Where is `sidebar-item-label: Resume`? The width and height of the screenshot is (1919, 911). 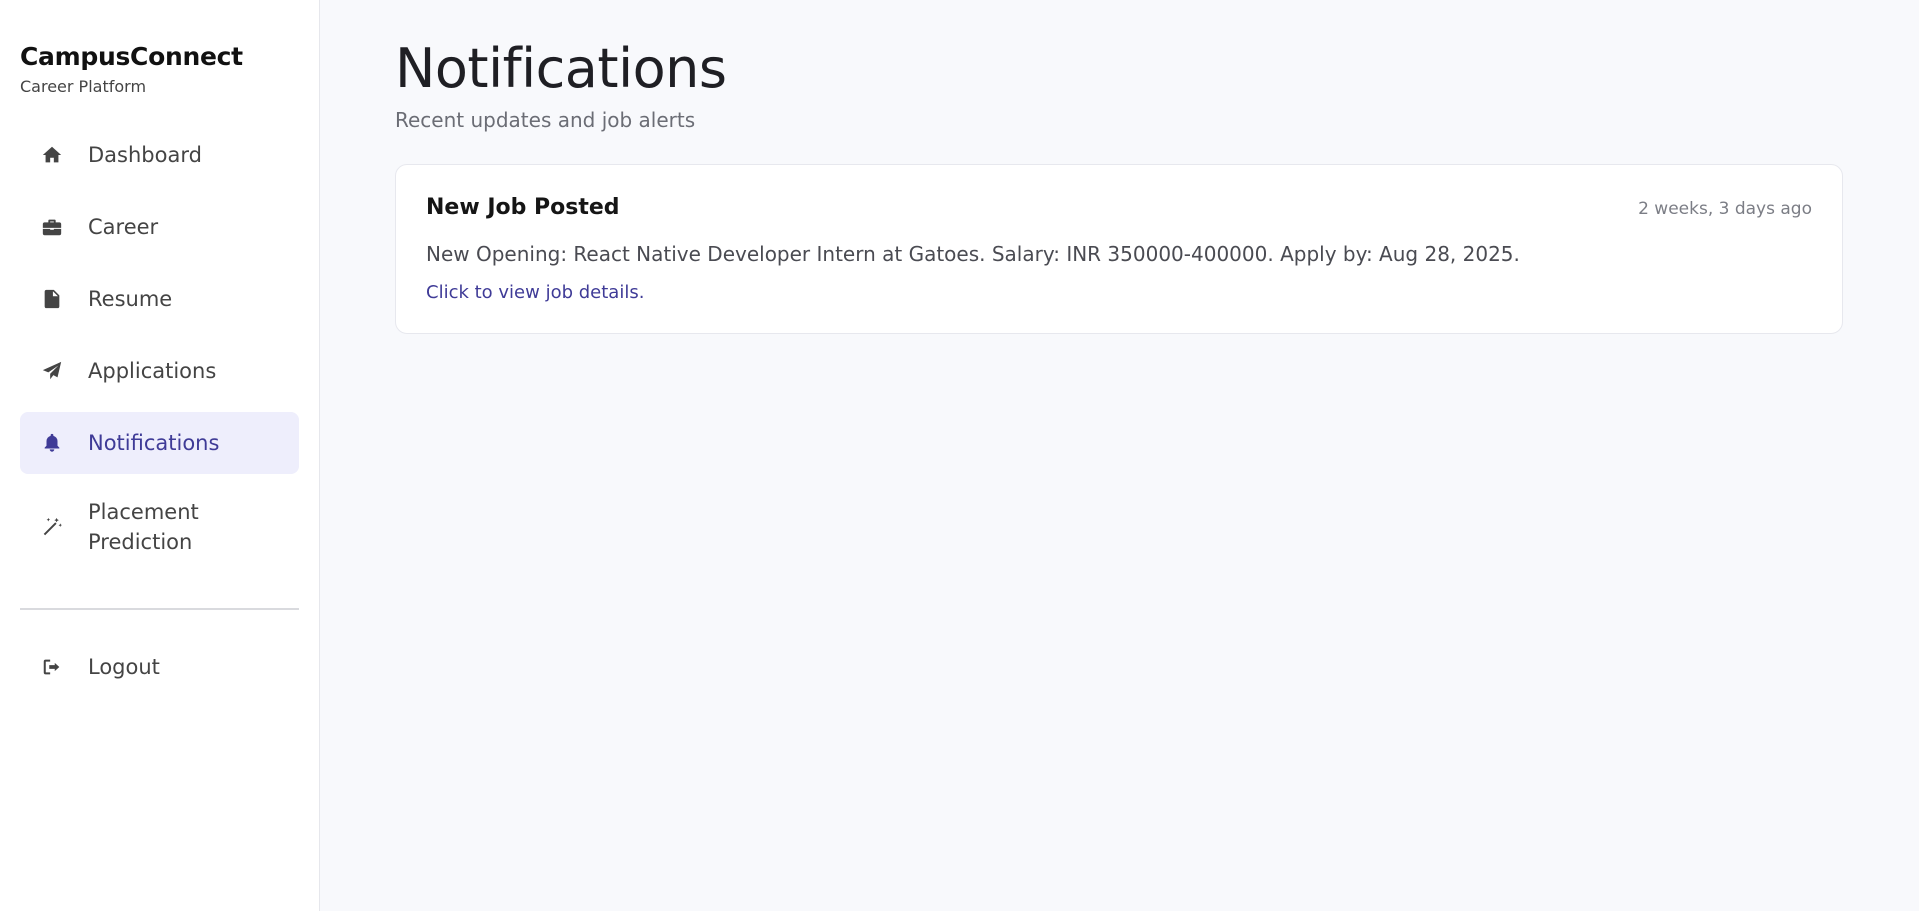 sidebar-item-label: Resume is located at coordinates (130, 299).